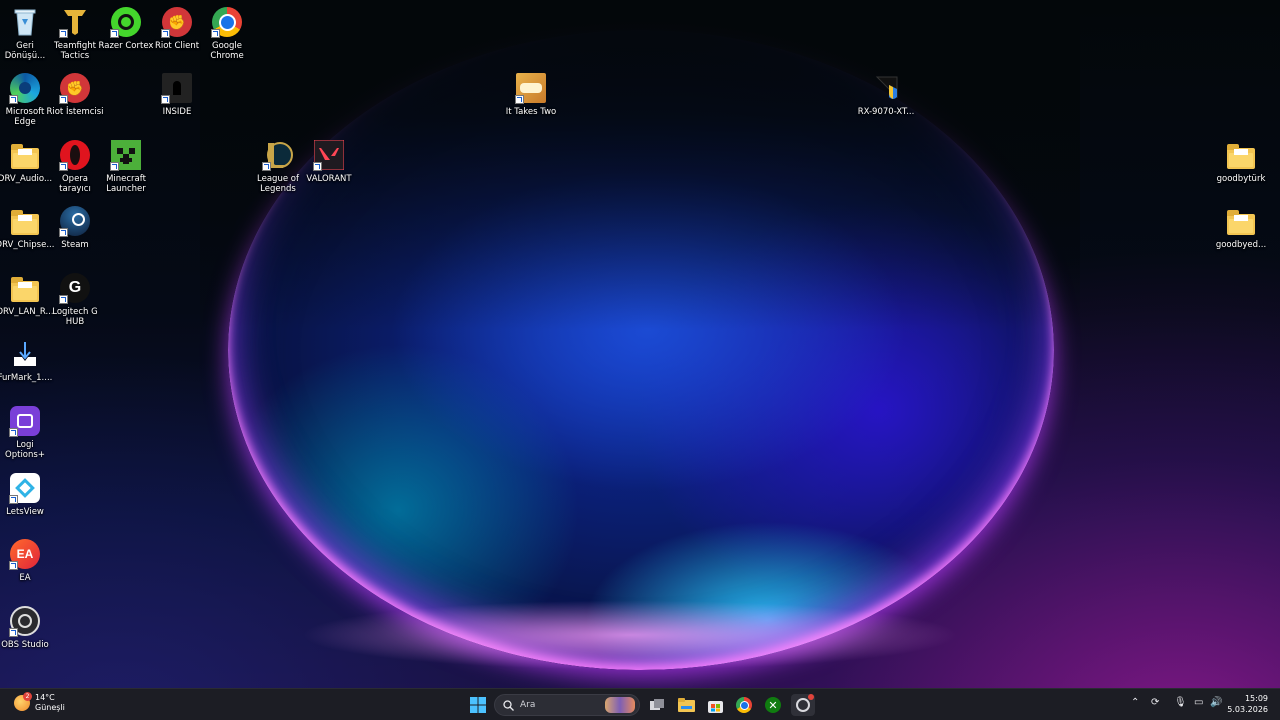  What do you see at coordinates (25, 421) in the screenshot?
I see `logi-options-icon` at bounding box center [25, 421].